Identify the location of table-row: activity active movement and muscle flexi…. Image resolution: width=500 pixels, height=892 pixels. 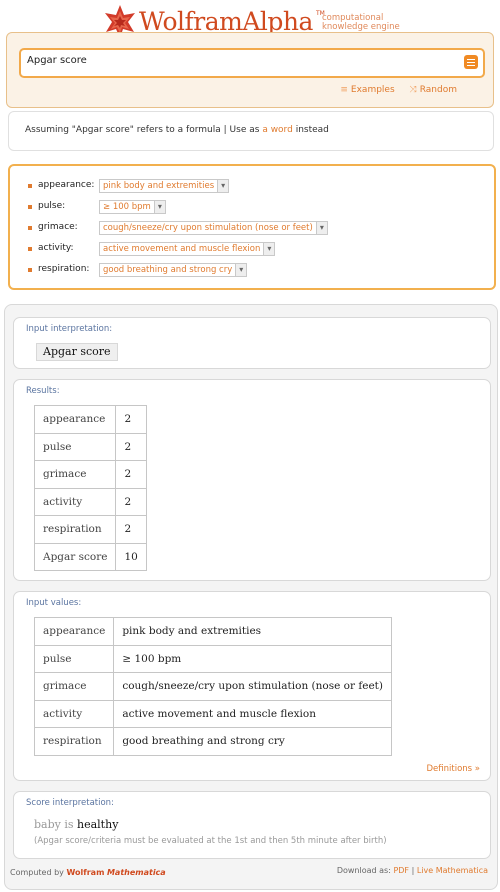
(212, 713).